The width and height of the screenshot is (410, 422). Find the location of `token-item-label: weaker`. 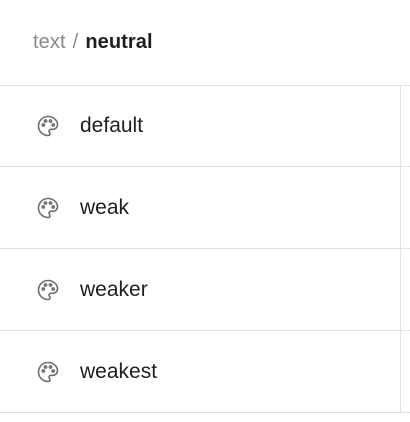

token-item-label: weaker is located at coordinates (114, 289).